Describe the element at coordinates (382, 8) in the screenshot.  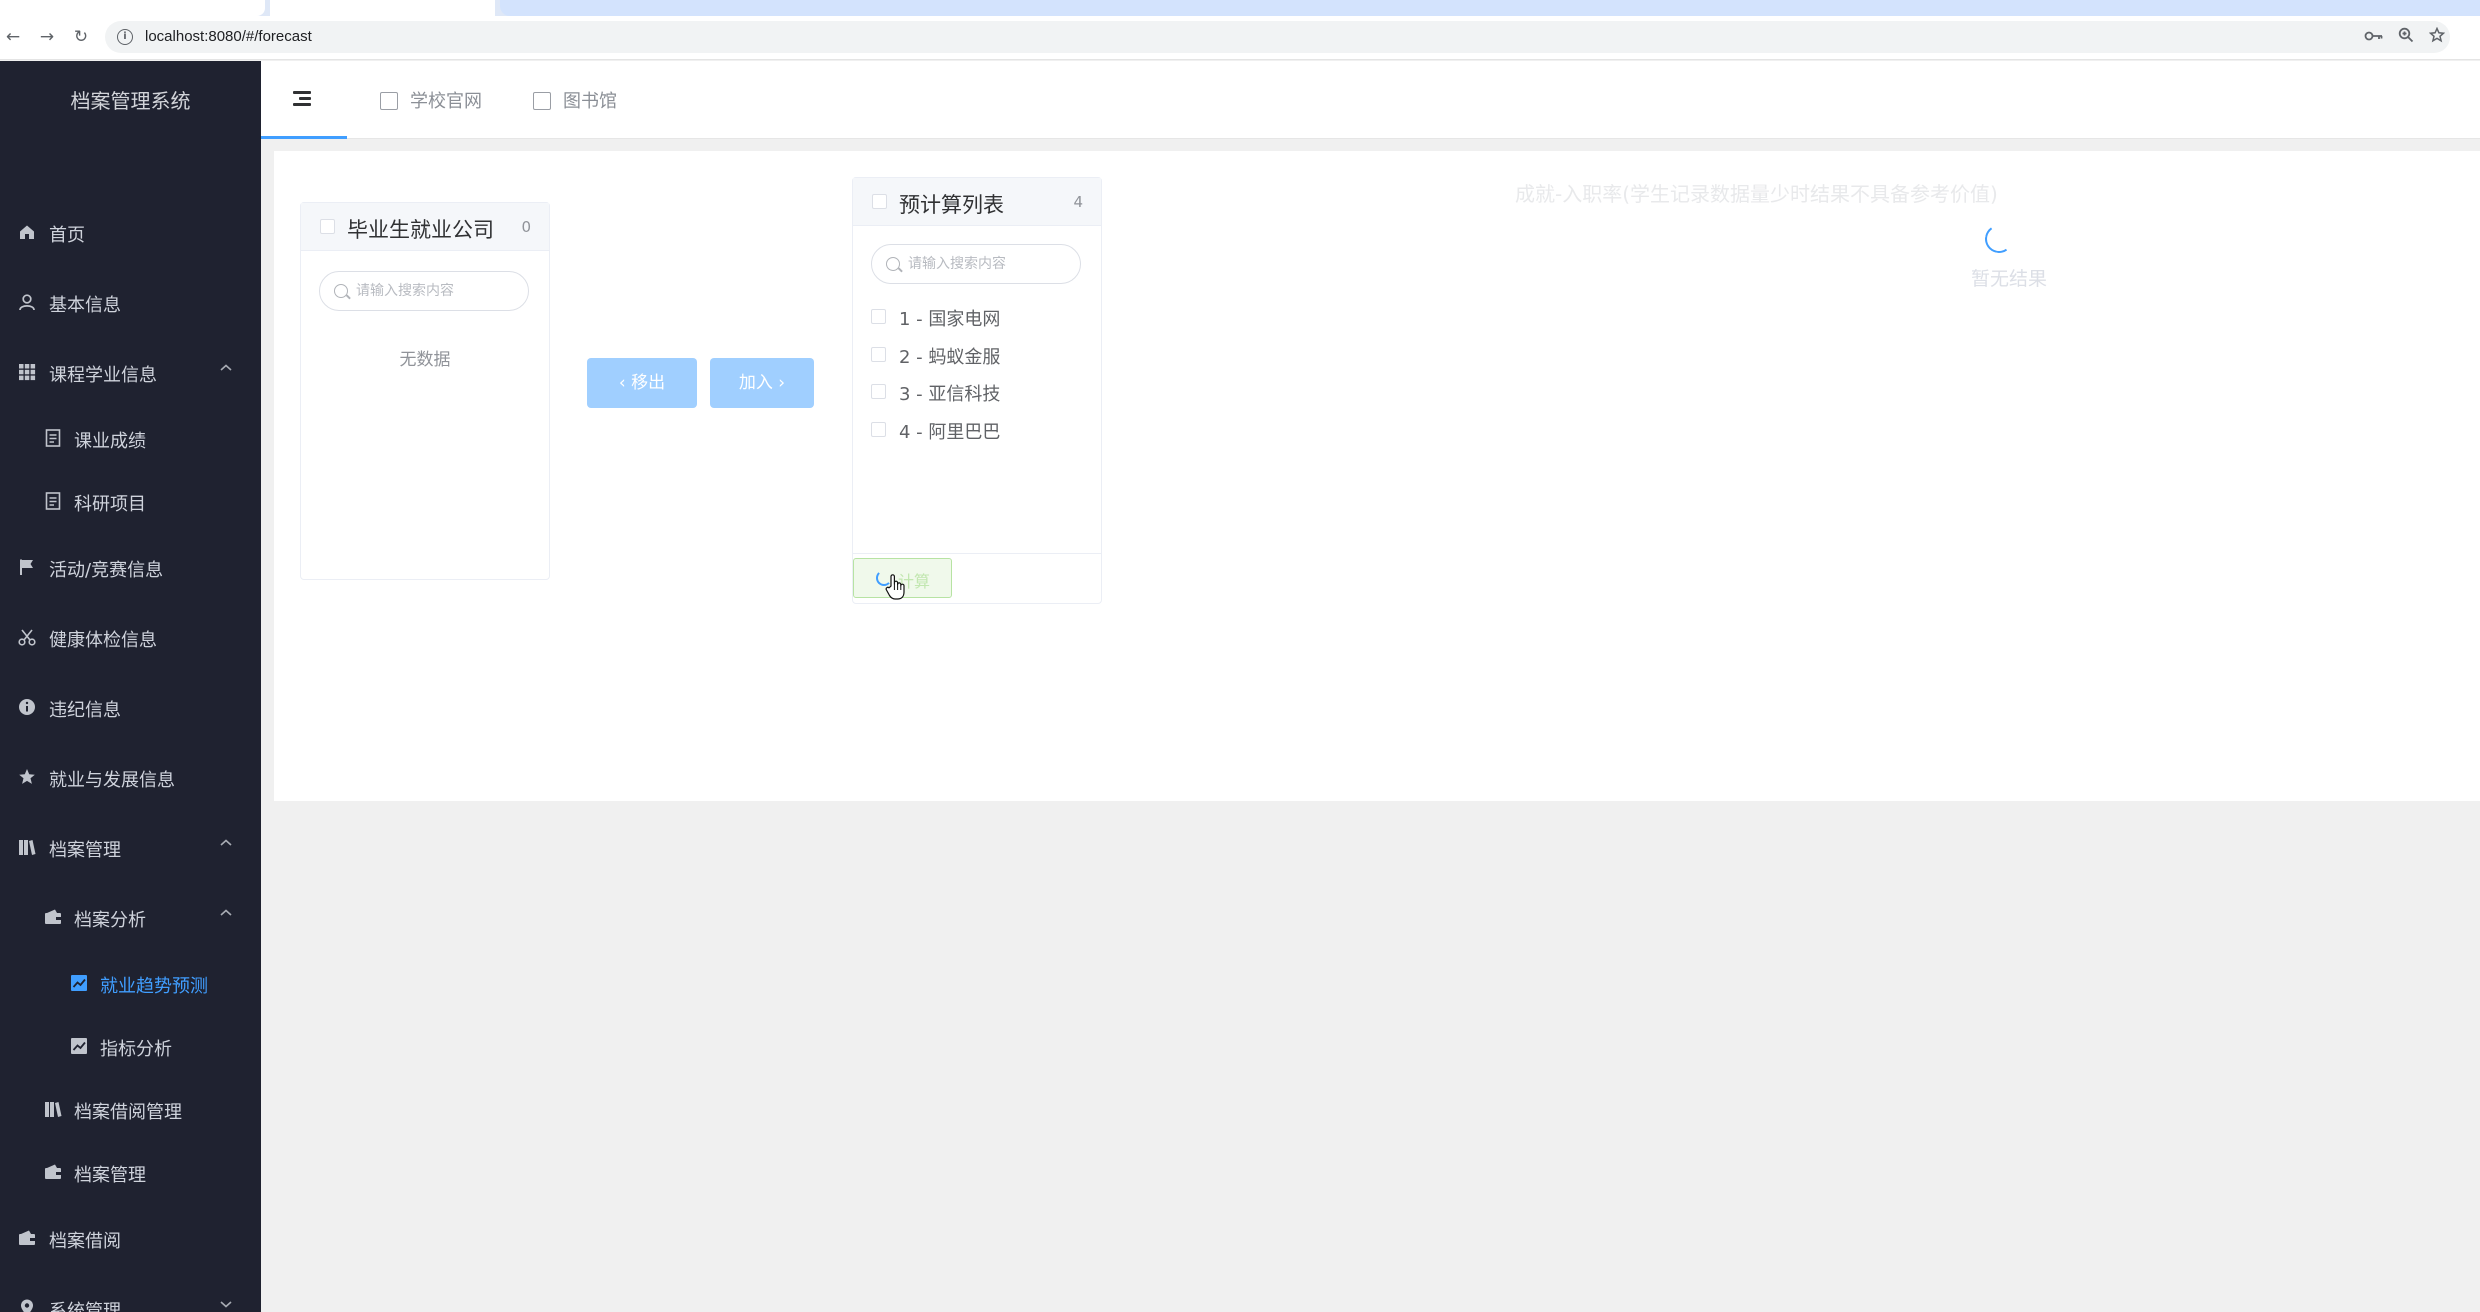
I see `browser-tab` at that location.